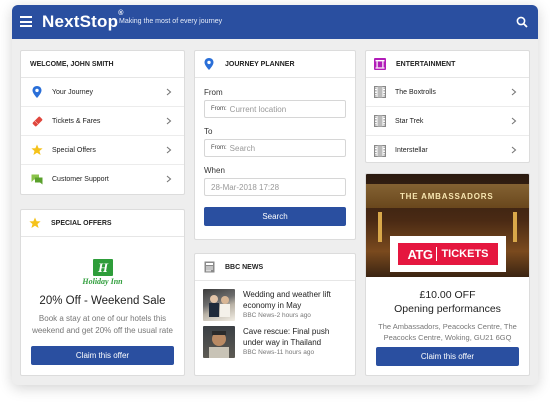  I want to click on search-icon, so click(522, 22).